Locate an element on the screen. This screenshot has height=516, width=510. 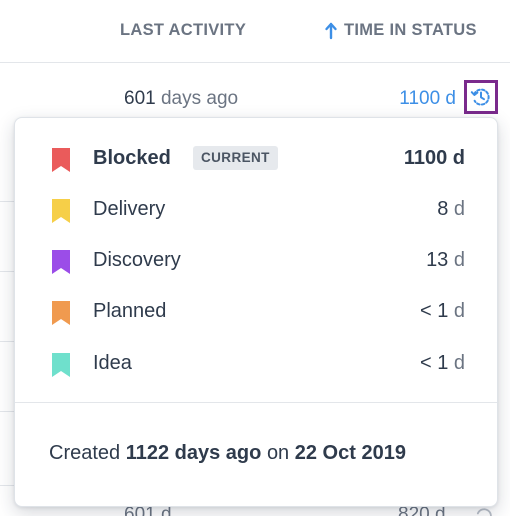
status-duration: 13 d is located at coordinates (445, 260).